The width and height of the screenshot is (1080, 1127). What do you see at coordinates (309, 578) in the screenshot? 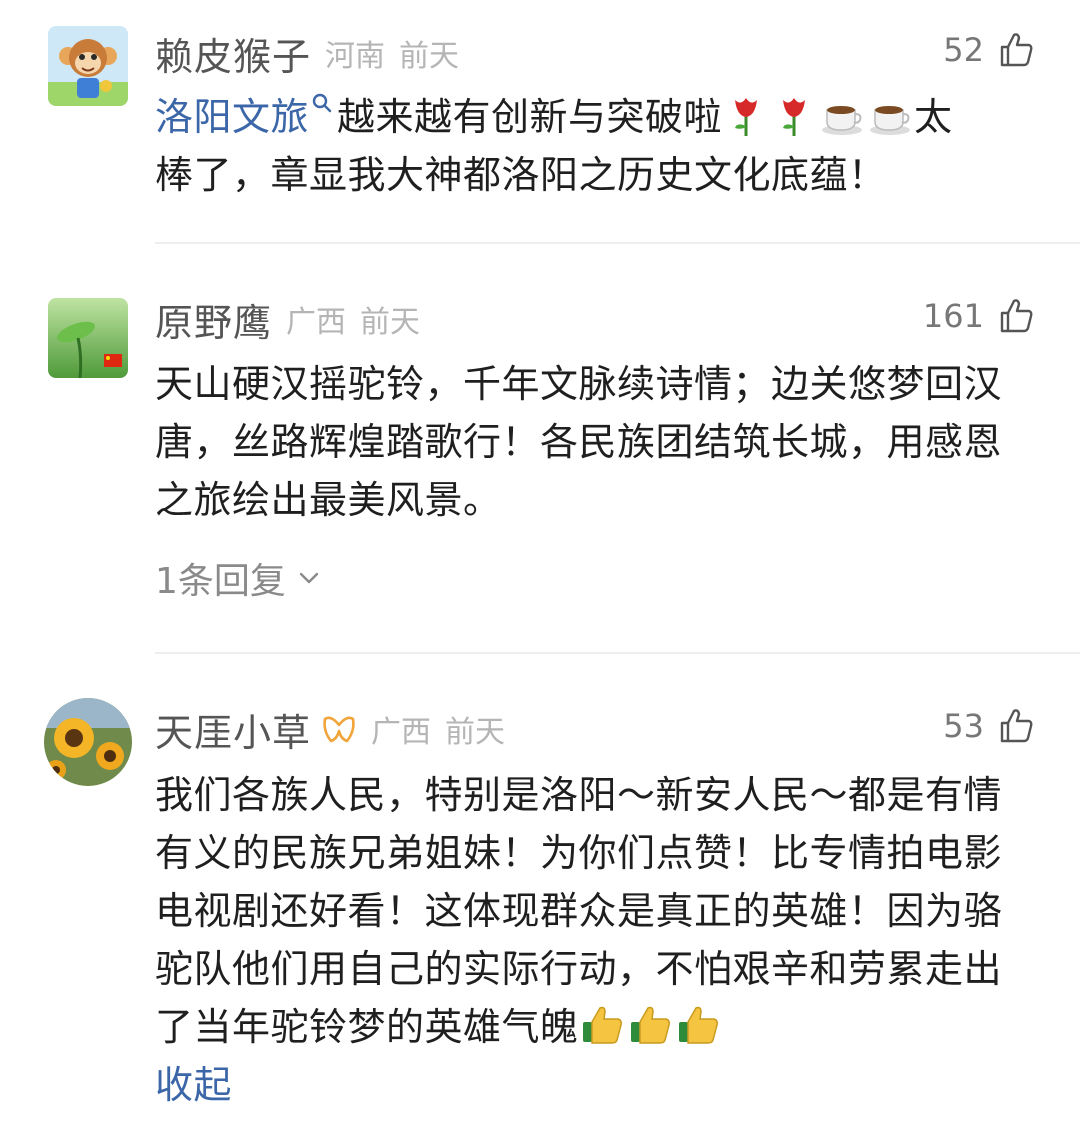
I see `chevron-down-icon` at bounding box center [309, 578].